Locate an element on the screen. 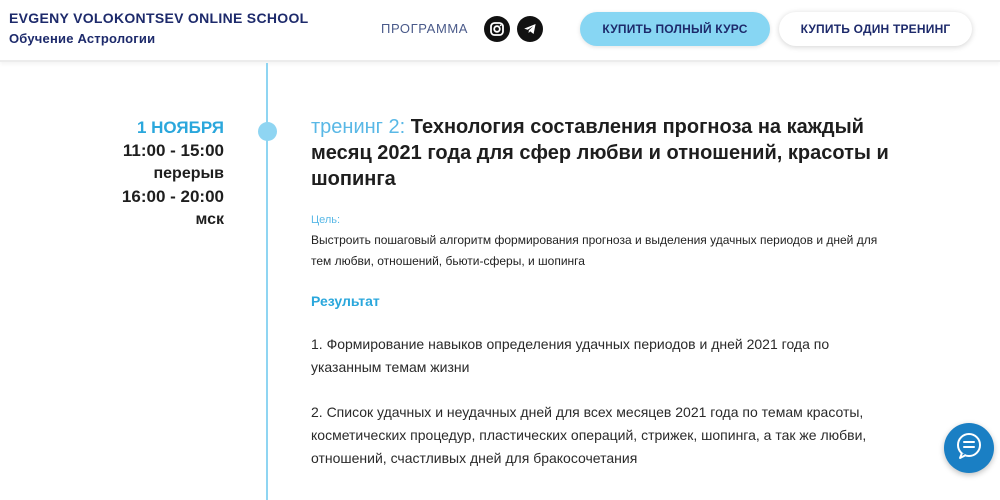 The width and height of the screenshot is (1000, 500). chat-bubble-icon is located at coordinates (969, 448).